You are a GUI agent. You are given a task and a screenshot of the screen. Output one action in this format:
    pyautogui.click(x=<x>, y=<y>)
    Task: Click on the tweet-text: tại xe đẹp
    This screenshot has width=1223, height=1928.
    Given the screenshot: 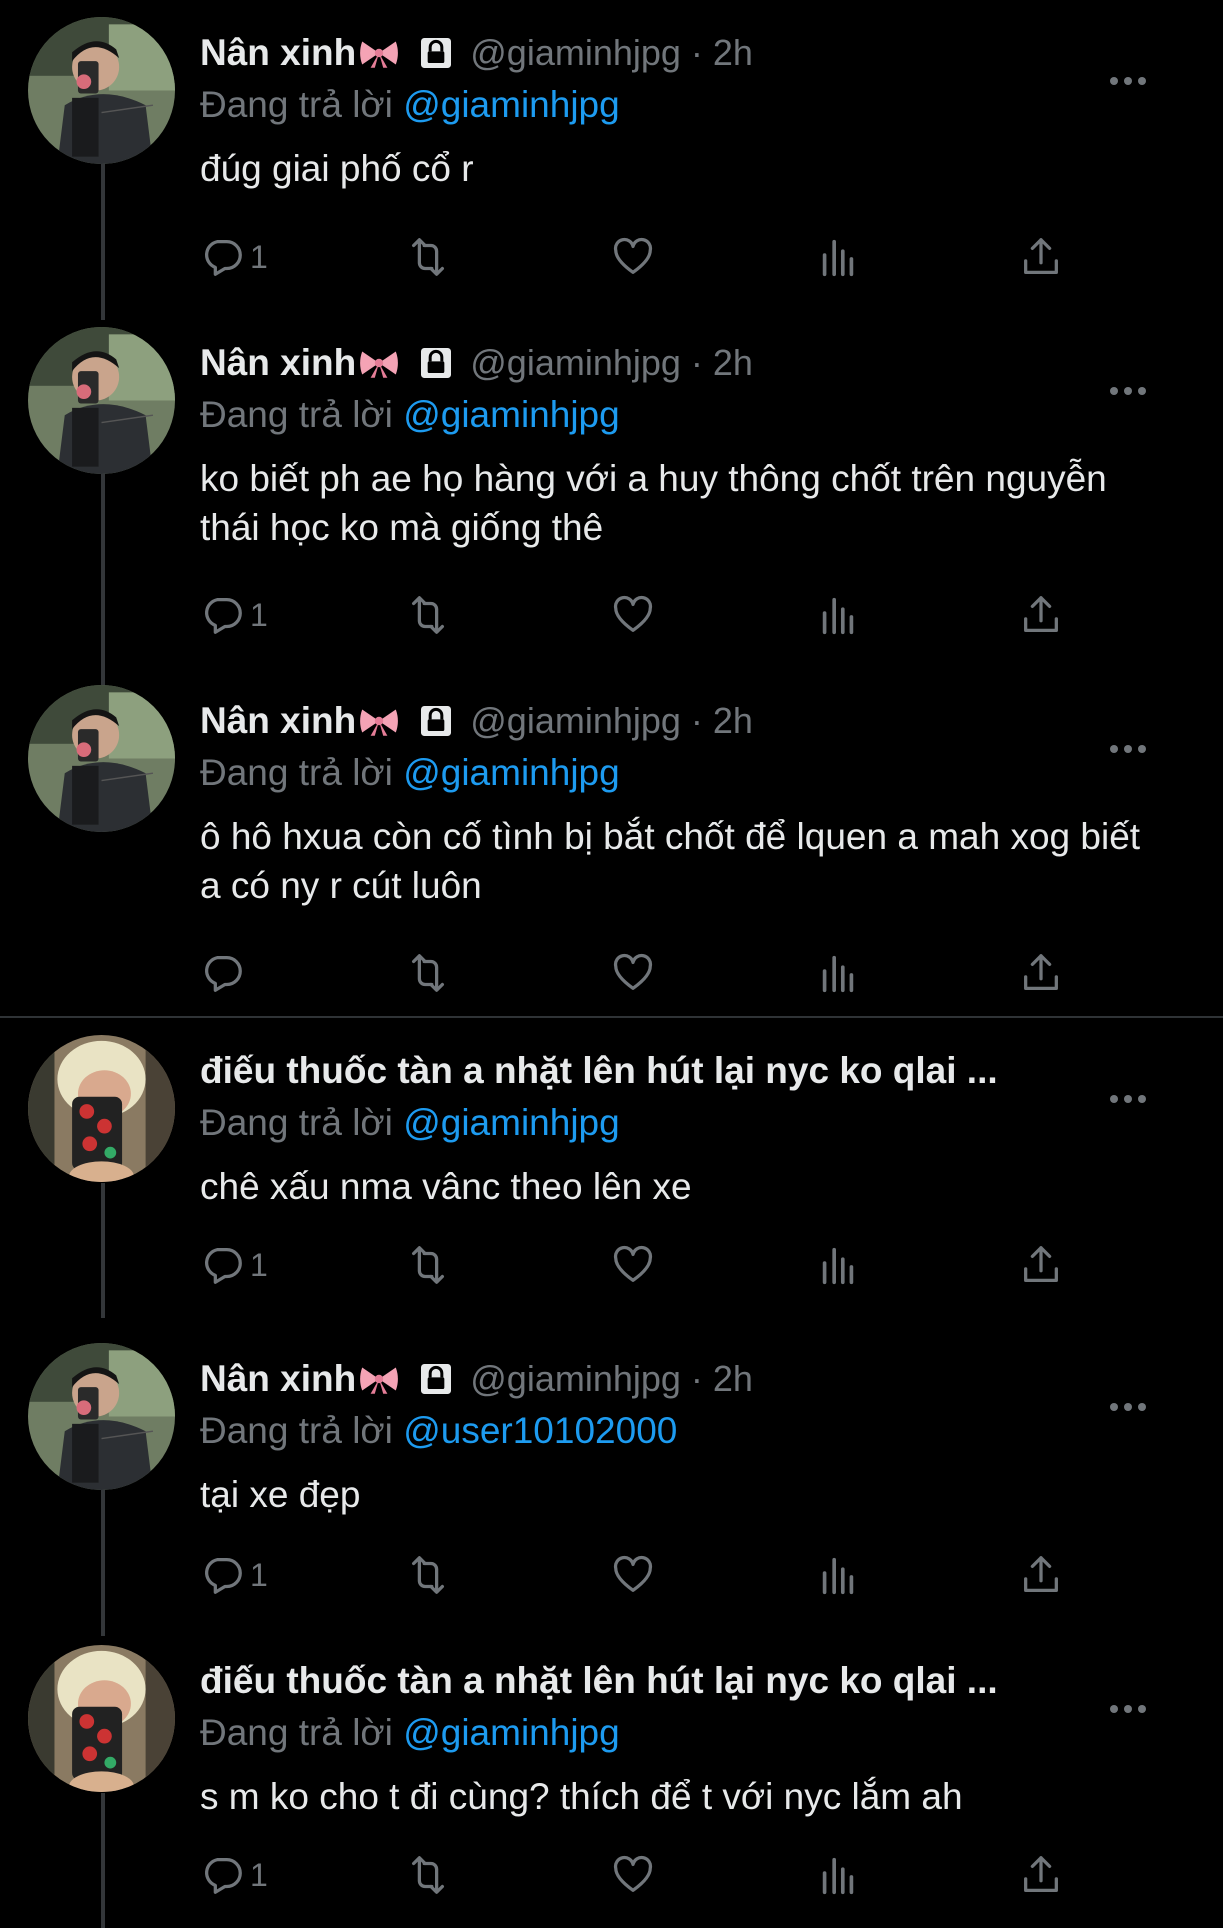 What is the action you would take?
    pyautogui.click(x=280, y=1494)
    